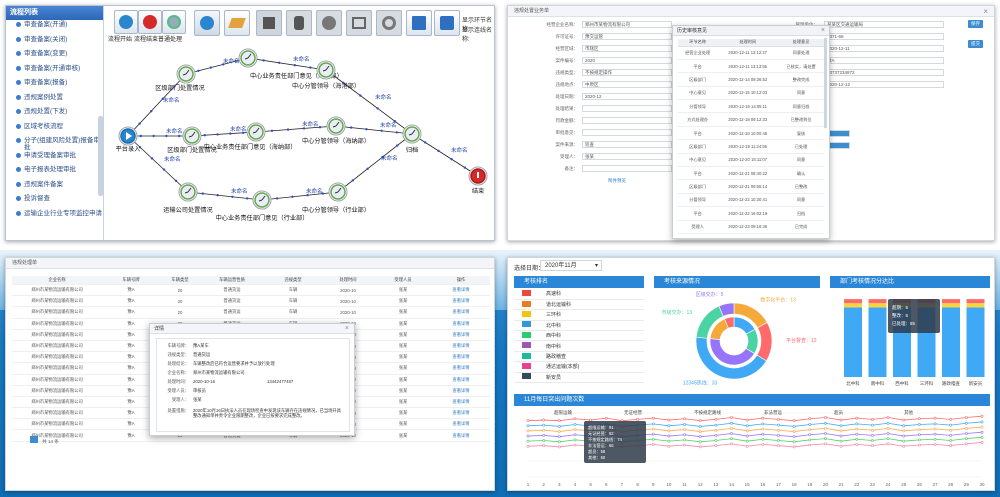 Image resolution: width=1000 pixels, height=497 pixels. Describe the element at coordinates (180, 78) in the screenshot. I see `flow-node-region1: 区级部门处置情况` at that location.